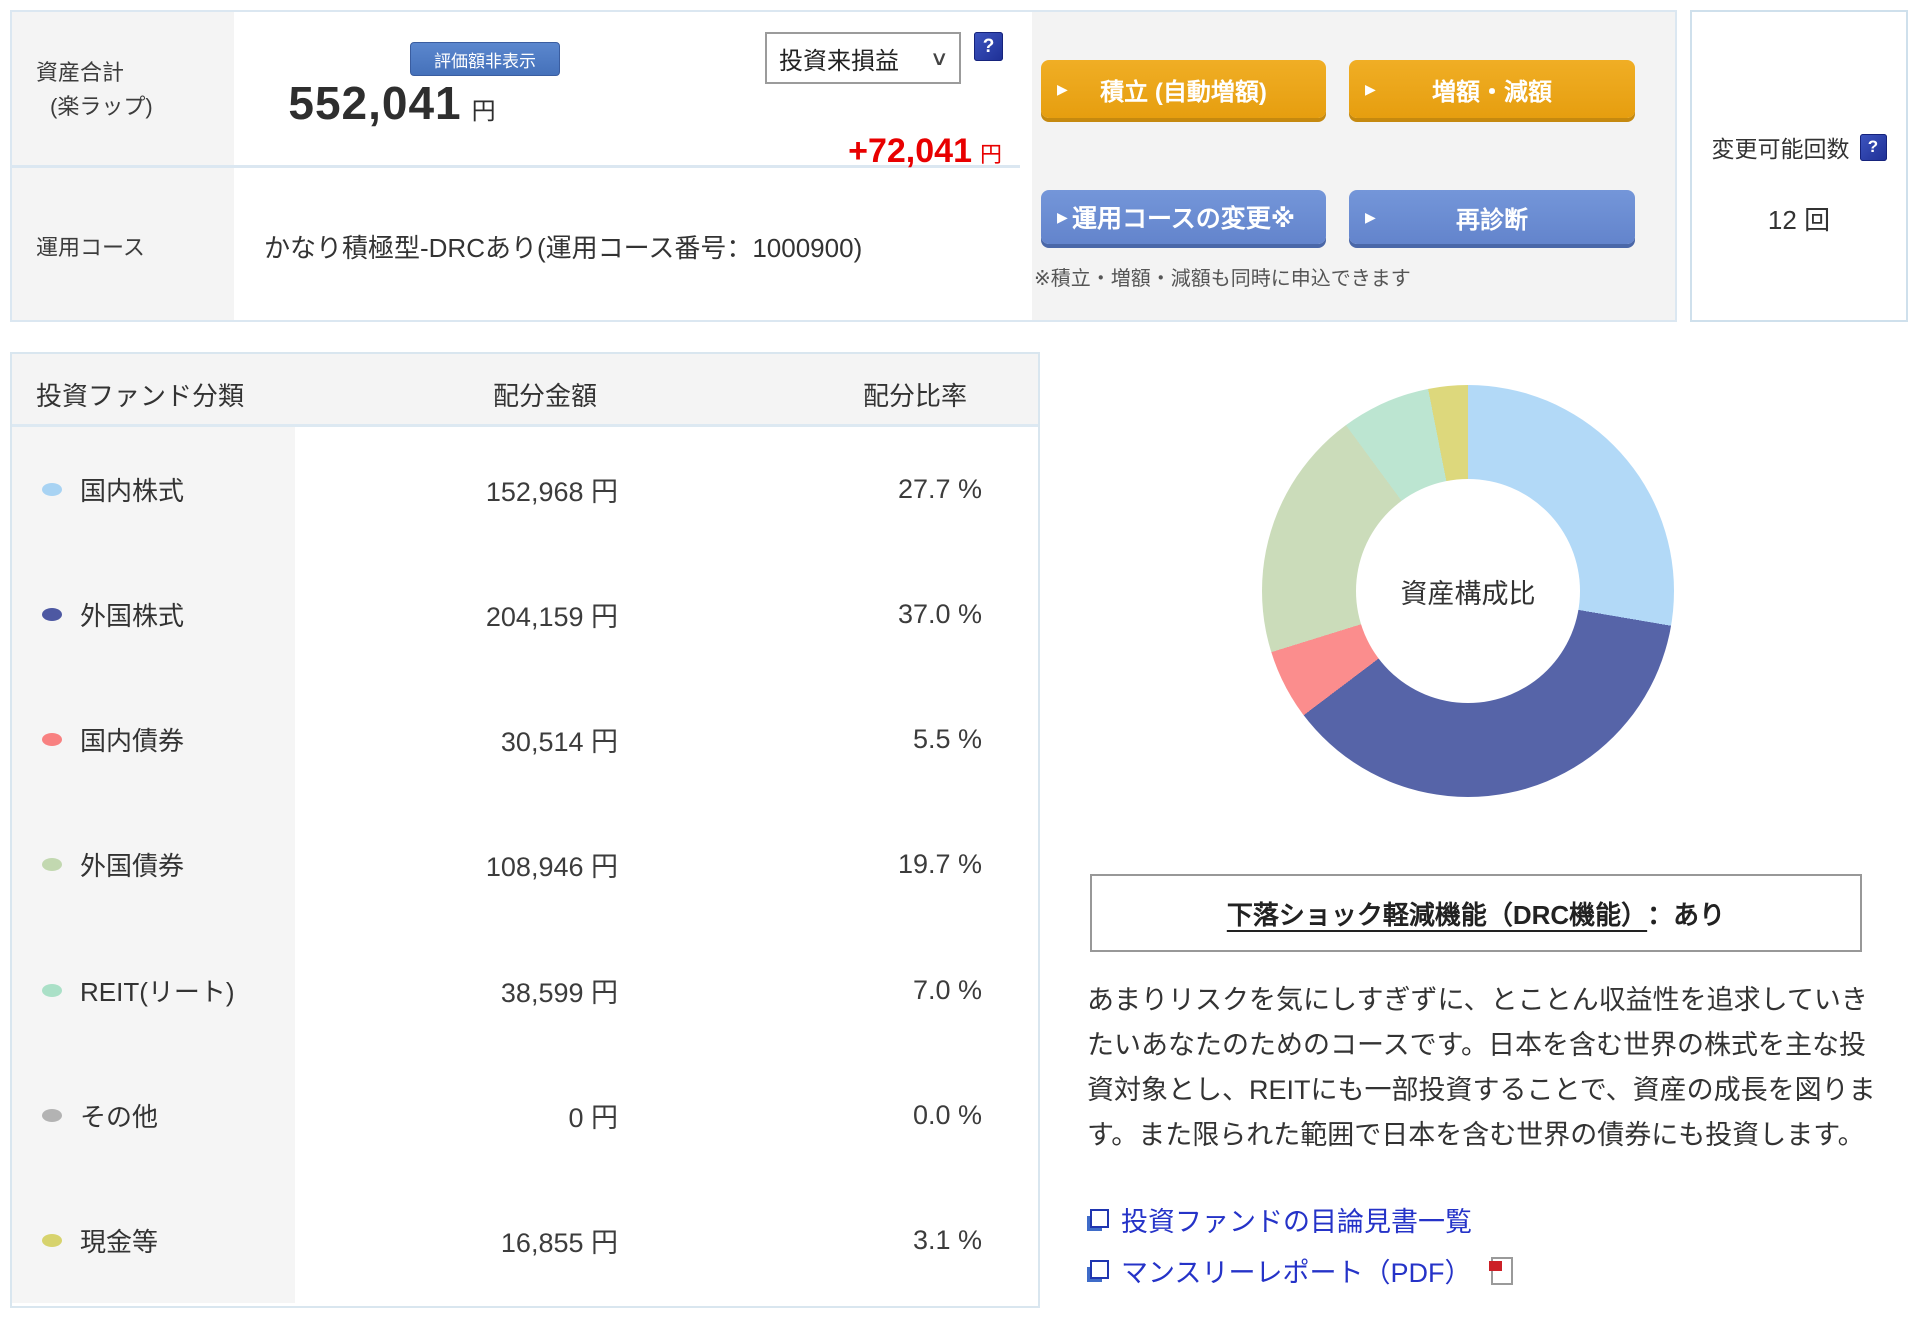 This screenshot has height=1320, width=1918. I want to click on profit-value-wrap: +72,041 円, so click(827, 151).